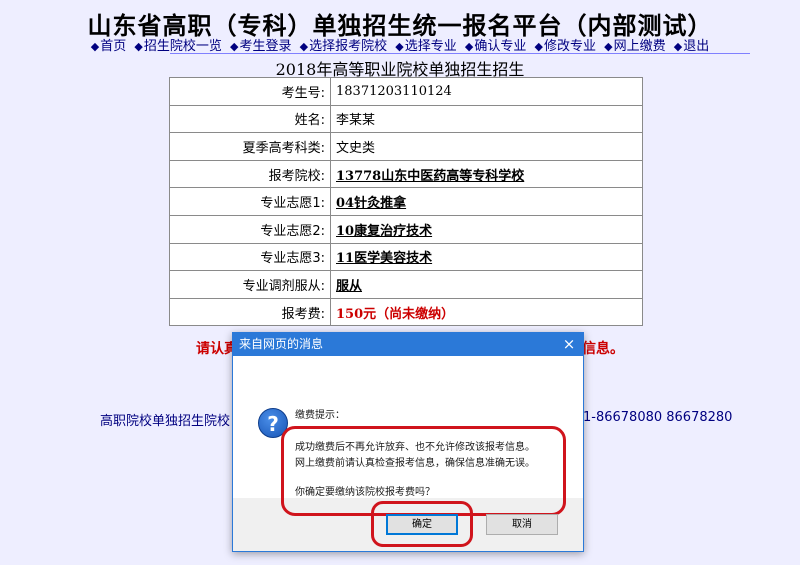 The image size is (800, 565). What do you see at coordinates (371, 203) in the screenshot?
I see `major1-link: 04针灸推拿` at bounding box center [371, 203].